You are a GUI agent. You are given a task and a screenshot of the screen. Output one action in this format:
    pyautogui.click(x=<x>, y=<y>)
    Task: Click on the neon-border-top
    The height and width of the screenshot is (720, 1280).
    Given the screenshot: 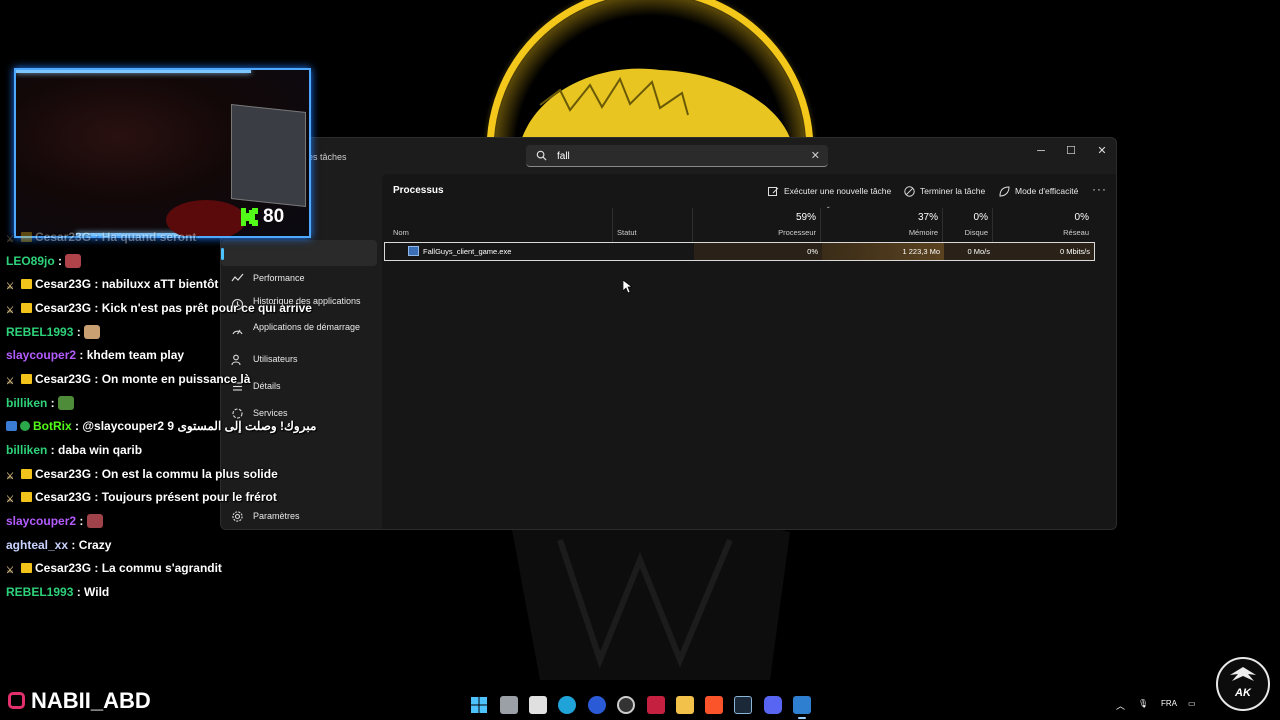 What is the action you would take?
    pyautogui.click(x=133, y=71)
    